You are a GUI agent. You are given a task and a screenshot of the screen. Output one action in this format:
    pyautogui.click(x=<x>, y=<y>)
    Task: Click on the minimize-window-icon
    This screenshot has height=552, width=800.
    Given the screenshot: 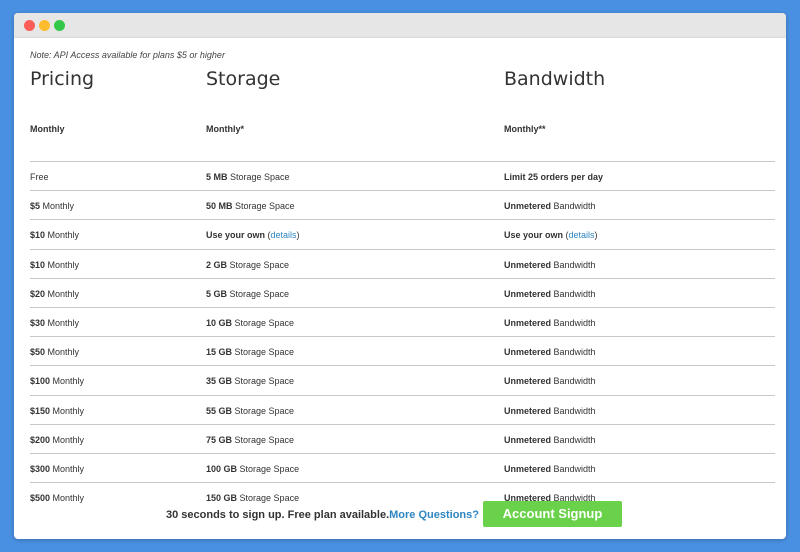 What is the action you would take?
    pyautogui.click(x=44, y=25)
    